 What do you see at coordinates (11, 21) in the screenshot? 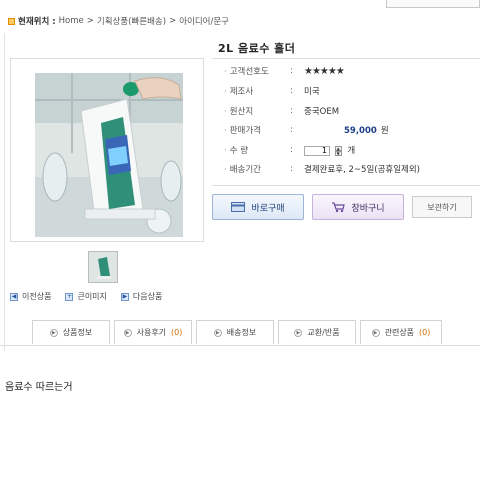
I see `location-icon` at bounding box center [11, 21].